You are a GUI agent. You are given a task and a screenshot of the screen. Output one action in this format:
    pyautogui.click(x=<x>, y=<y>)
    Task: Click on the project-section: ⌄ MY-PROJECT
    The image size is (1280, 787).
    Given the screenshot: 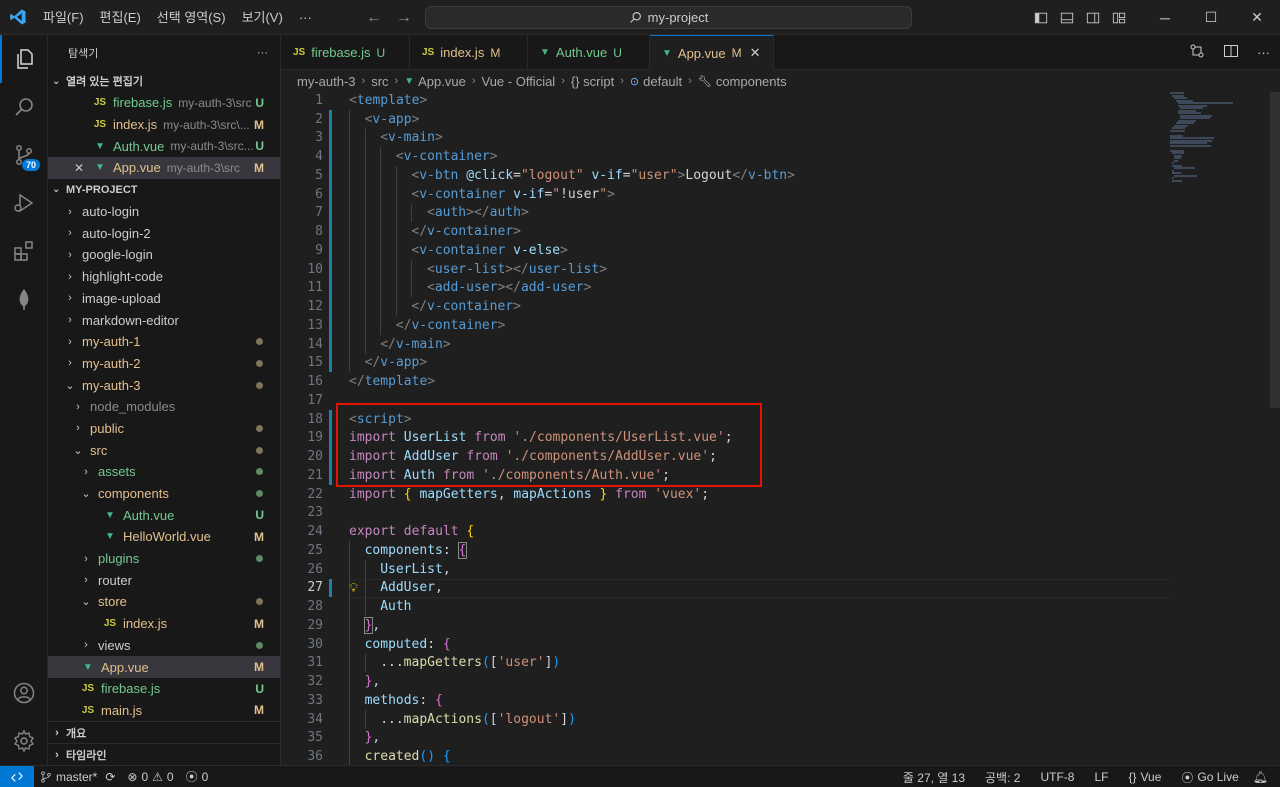 What is the action you would take?
    pyautogui.click(x=164, y=190)
    